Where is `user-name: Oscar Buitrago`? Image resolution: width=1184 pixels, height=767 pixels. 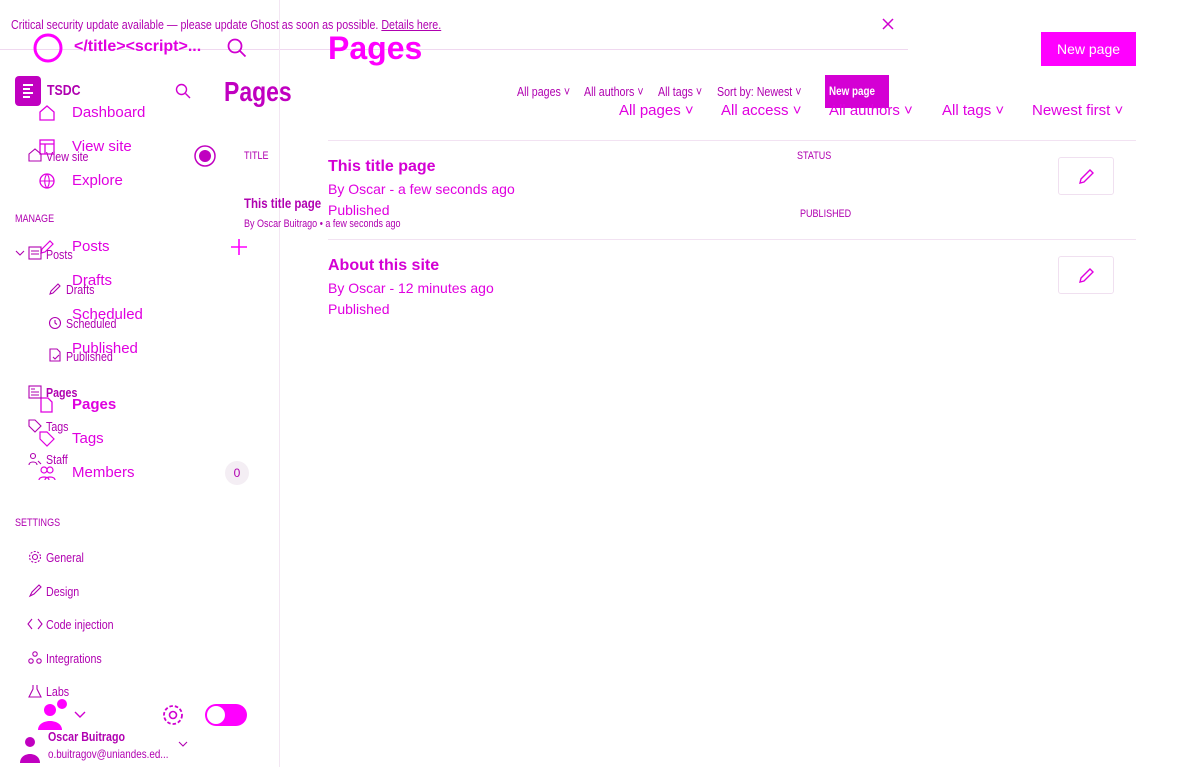
user-name: Oscar Buitrago is located at coordinates (87, 736).